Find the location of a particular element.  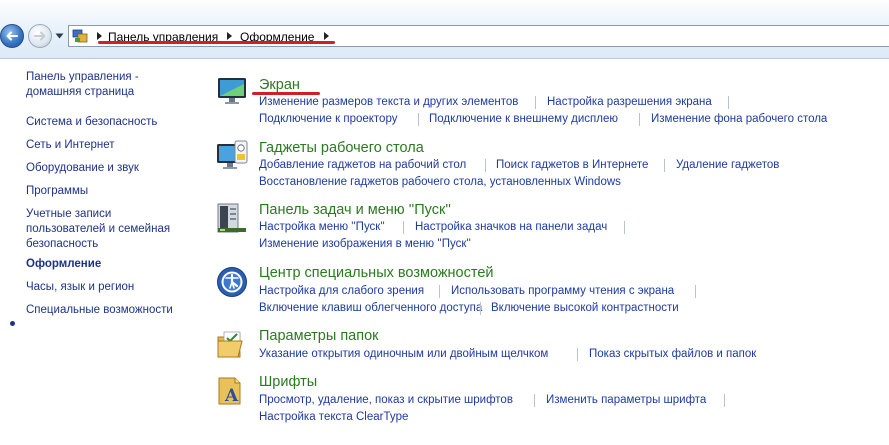

link-adjust-cleartype: Настройка текста ClearType is located at coordinates (333, 417).